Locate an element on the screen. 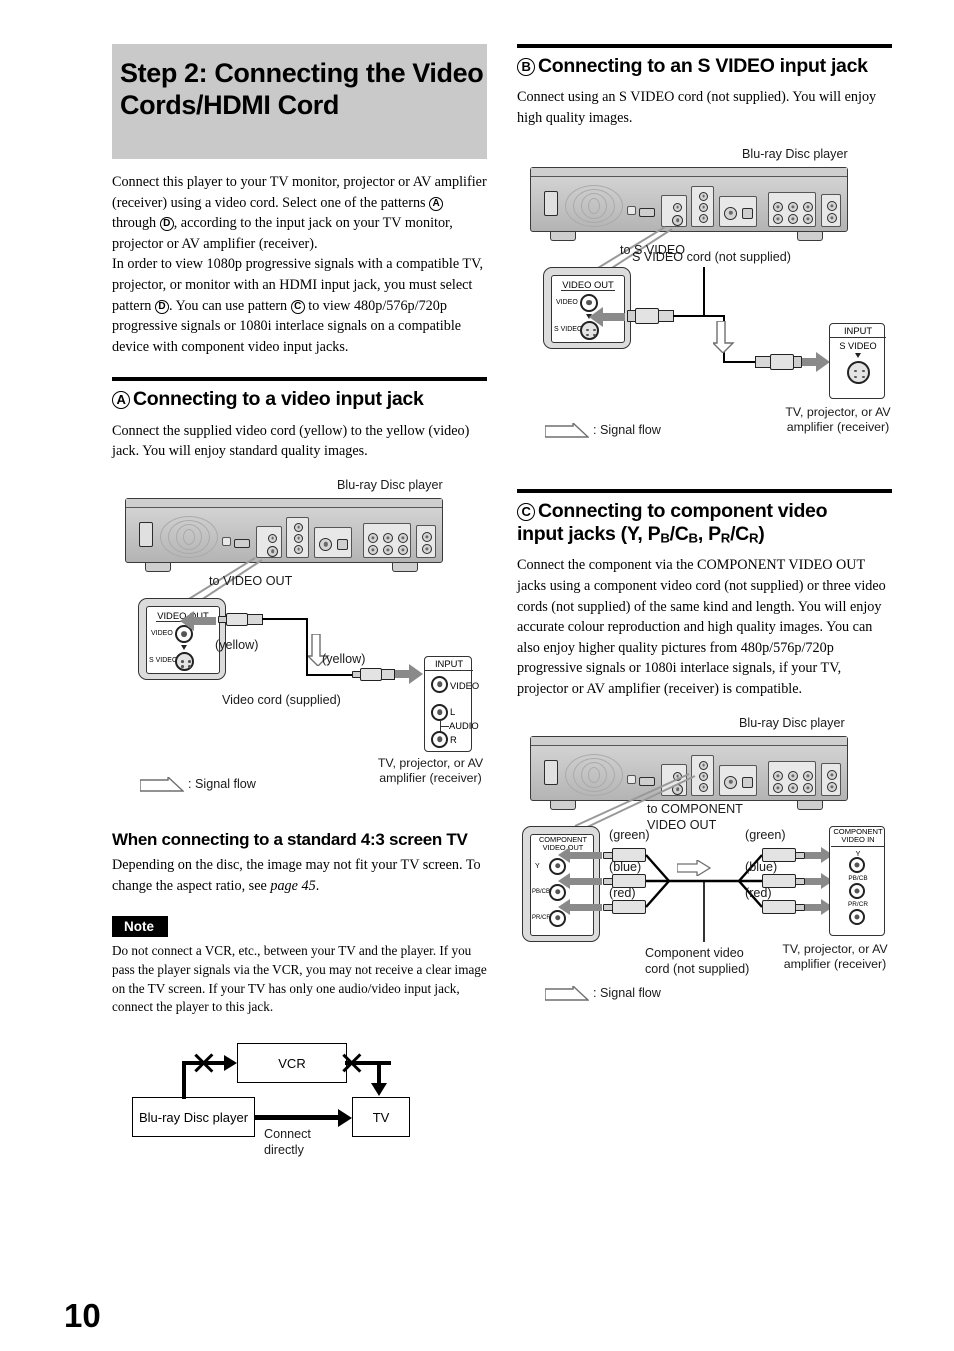 This screenshot has width=954, height=1351. callout-svideo-label: S VIDEO is located at coordinates (568, 329).